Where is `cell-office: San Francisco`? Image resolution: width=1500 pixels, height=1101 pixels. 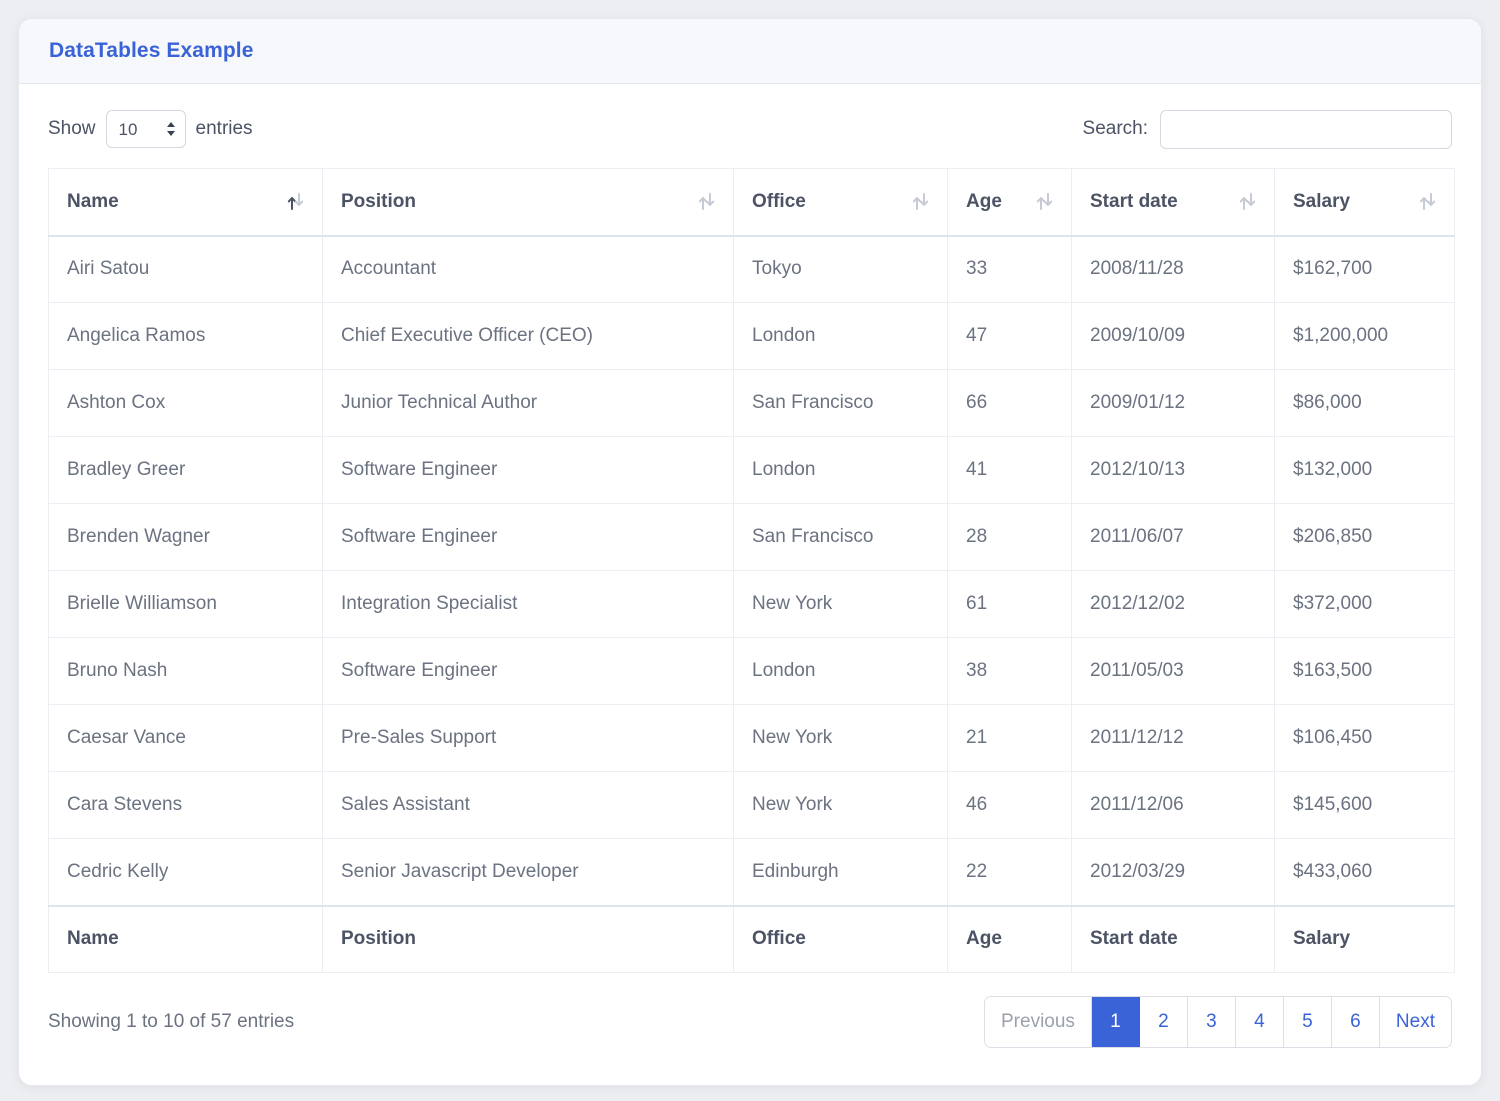
cell-office: San Francisco is located at coordinates (840, 403).